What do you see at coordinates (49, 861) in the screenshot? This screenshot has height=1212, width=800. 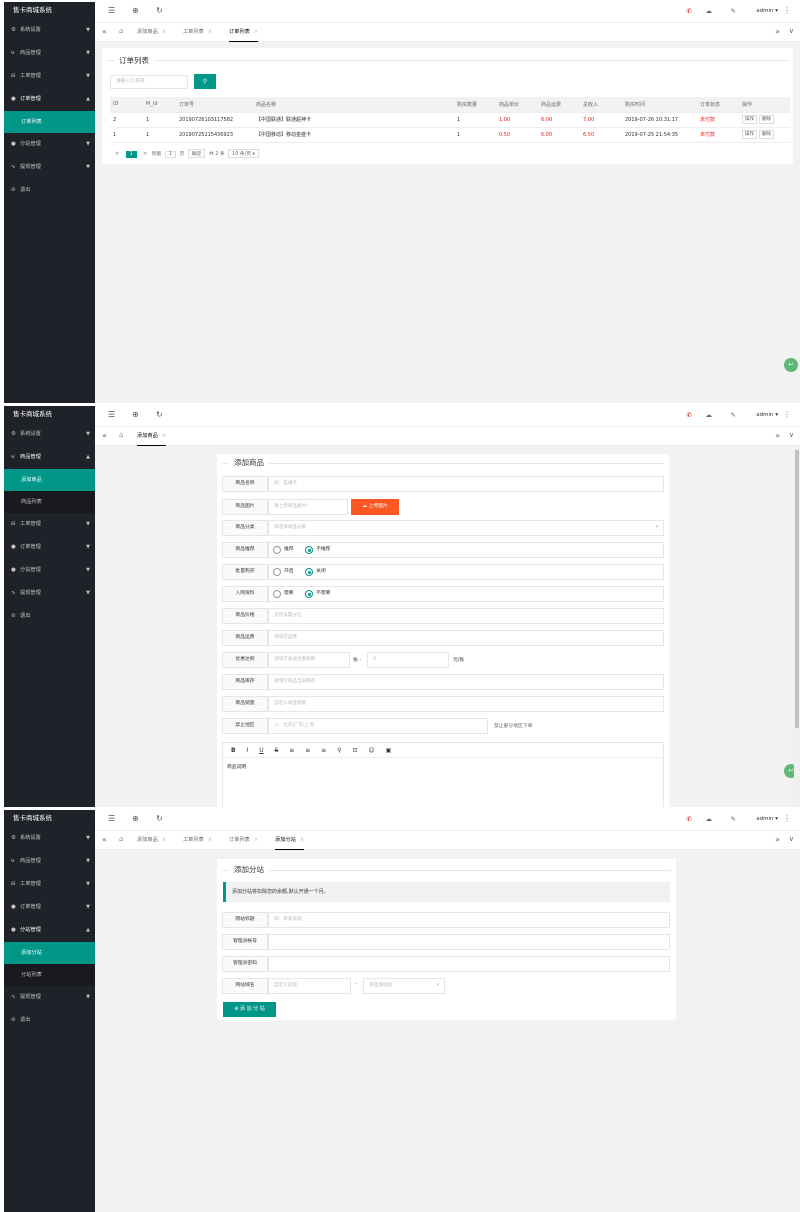 I see `nav-product: ⊍ 商品管理 ▼` at bounding box center [49, 861].